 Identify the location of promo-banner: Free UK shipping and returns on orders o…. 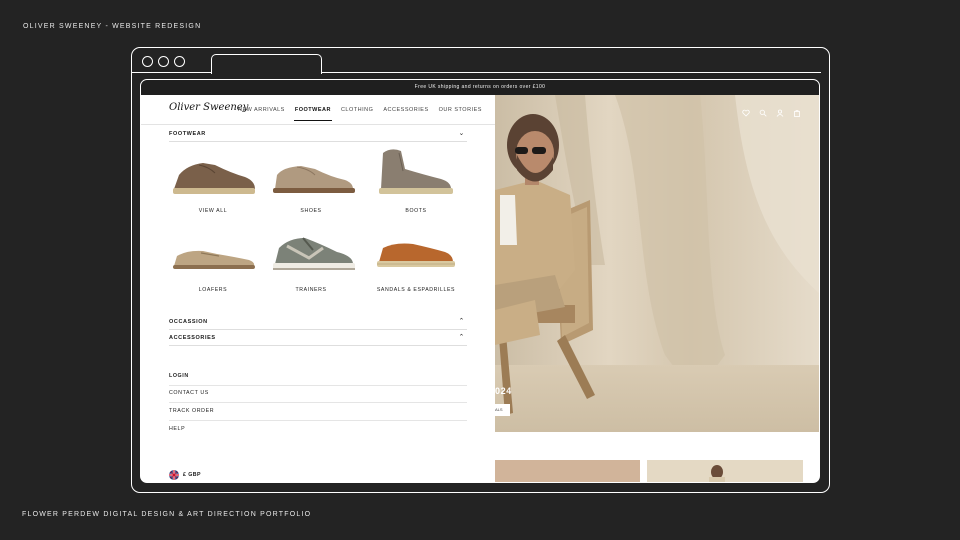
(480, 87).